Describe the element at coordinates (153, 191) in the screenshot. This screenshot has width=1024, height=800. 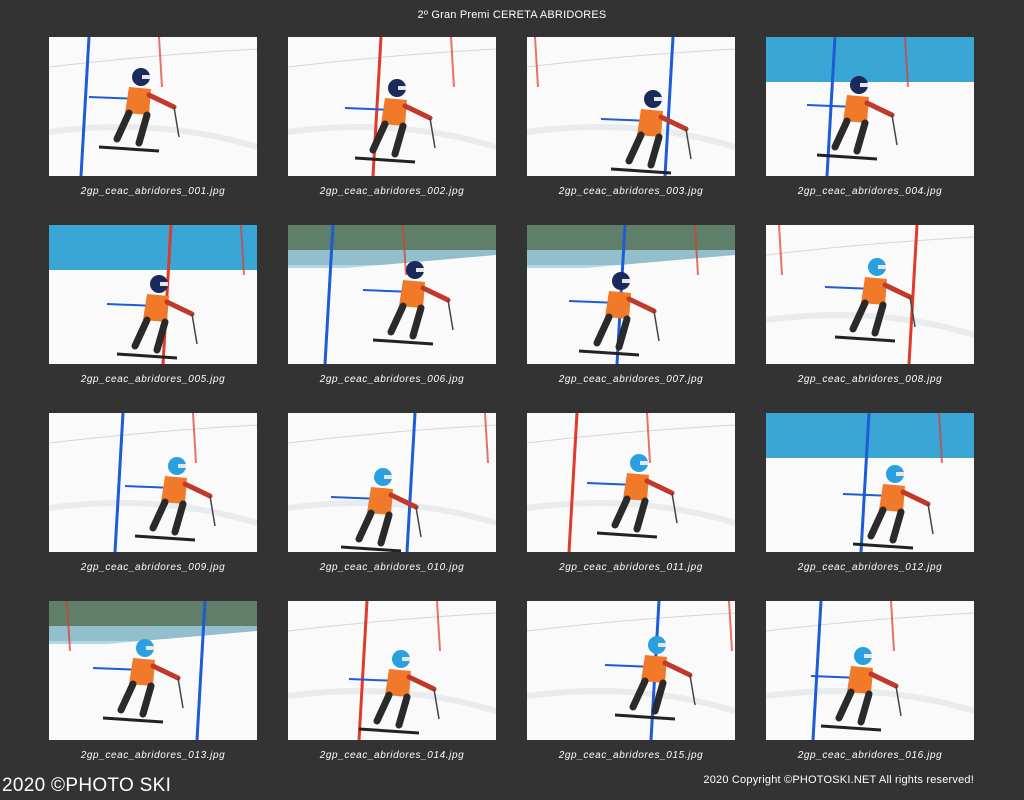
I see `photo-filename: 2gp_ceac_abridores_001.jpg` at that location.